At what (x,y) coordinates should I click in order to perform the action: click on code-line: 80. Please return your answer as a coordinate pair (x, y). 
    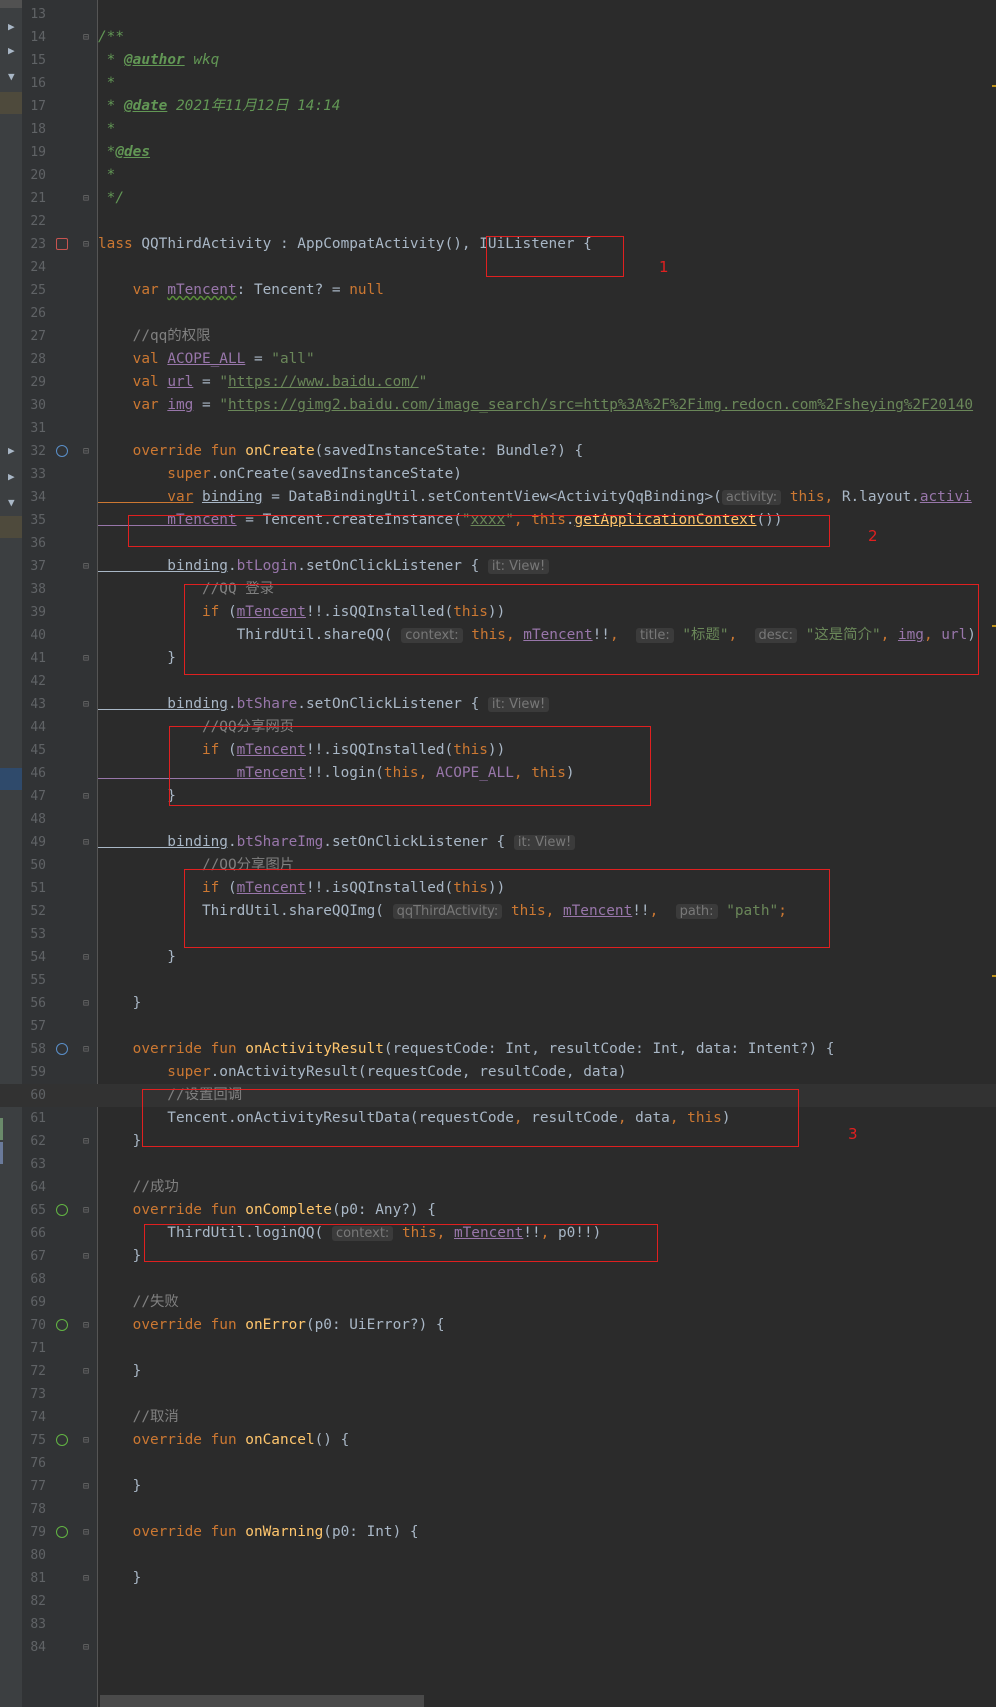
    Looking at the image, I should click on (498, 1555).